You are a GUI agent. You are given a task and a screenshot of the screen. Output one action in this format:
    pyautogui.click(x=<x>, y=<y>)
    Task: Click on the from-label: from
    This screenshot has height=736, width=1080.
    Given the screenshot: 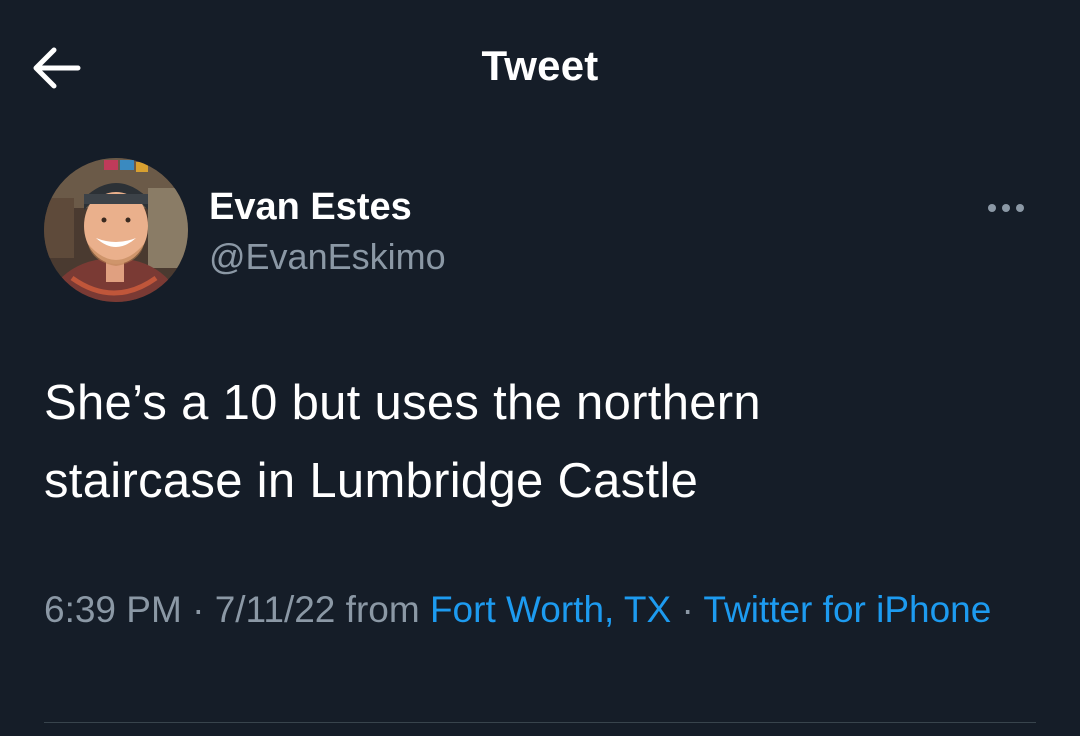 What is the action you would take?
    pyautogui.click(x=382, y=609)
    